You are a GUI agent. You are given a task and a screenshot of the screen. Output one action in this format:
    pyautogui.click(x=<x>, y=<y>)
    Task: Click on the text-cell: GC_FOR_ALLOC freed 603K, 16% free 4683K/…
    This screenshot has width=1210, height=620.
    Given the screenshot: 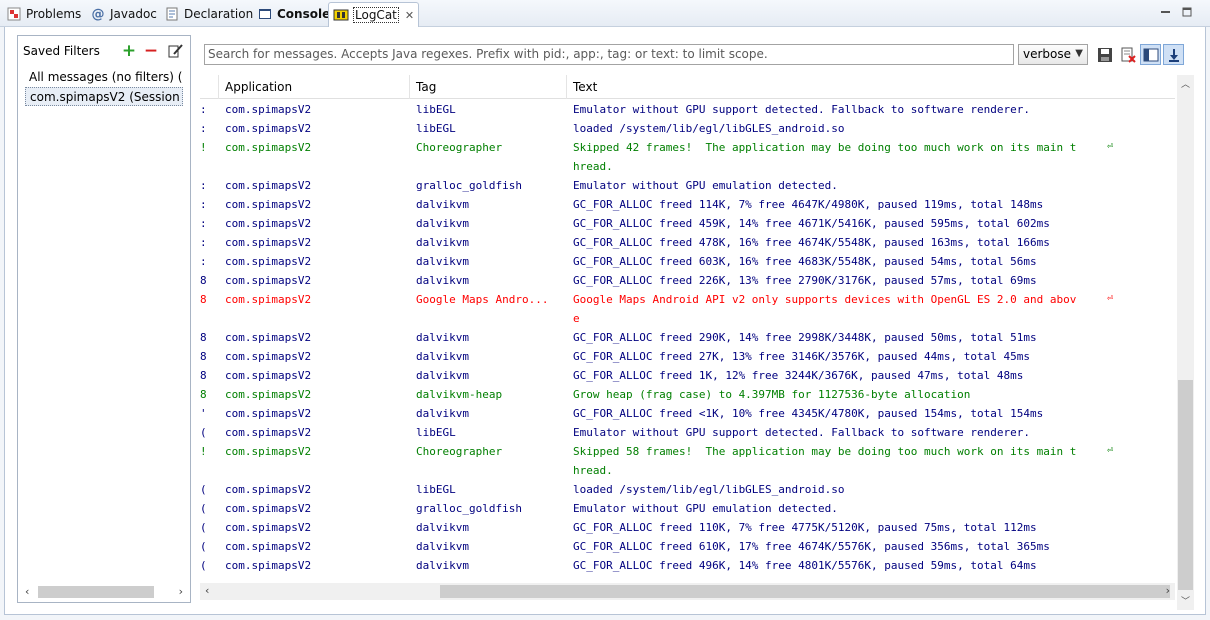 What is the action you would take?
    pyautogui.click(x=805, y=261)
    